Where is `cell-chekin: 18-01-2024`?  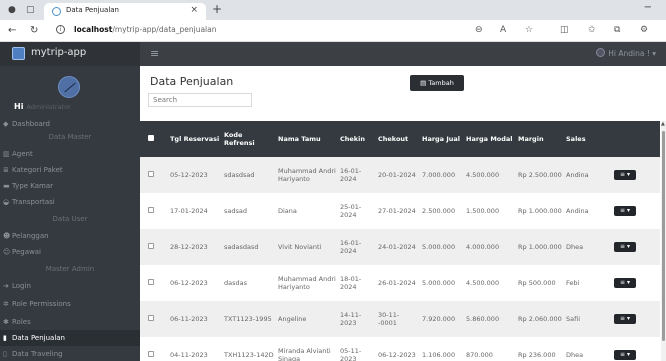
cell-chekin: 18-01-2024 is located at coordinates (351, 282).